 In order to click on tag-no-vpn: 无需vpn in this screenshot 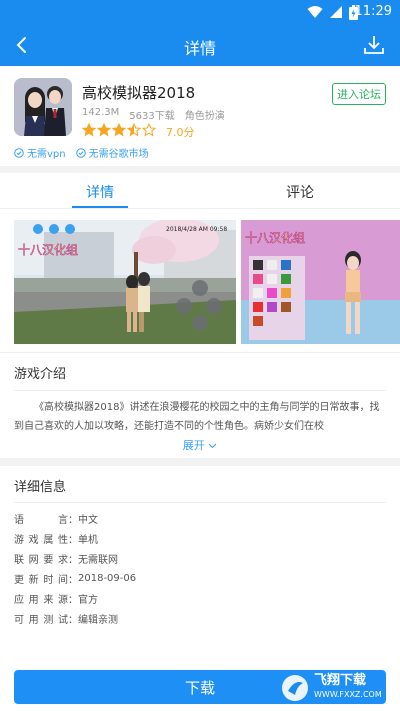, I will do `click(40, 152)`.